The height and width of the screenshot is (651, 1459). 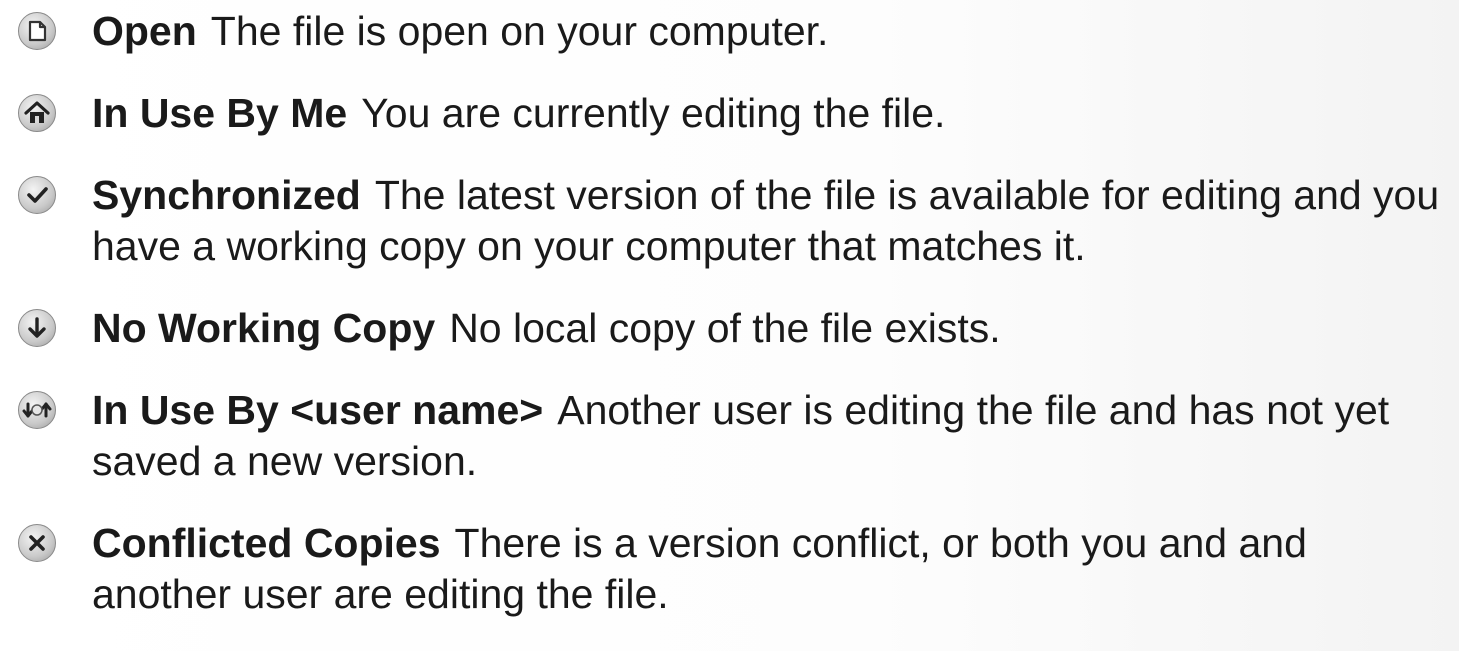 I want to click on legend-term: In Use By <user name>, so click(x=318, y=410).